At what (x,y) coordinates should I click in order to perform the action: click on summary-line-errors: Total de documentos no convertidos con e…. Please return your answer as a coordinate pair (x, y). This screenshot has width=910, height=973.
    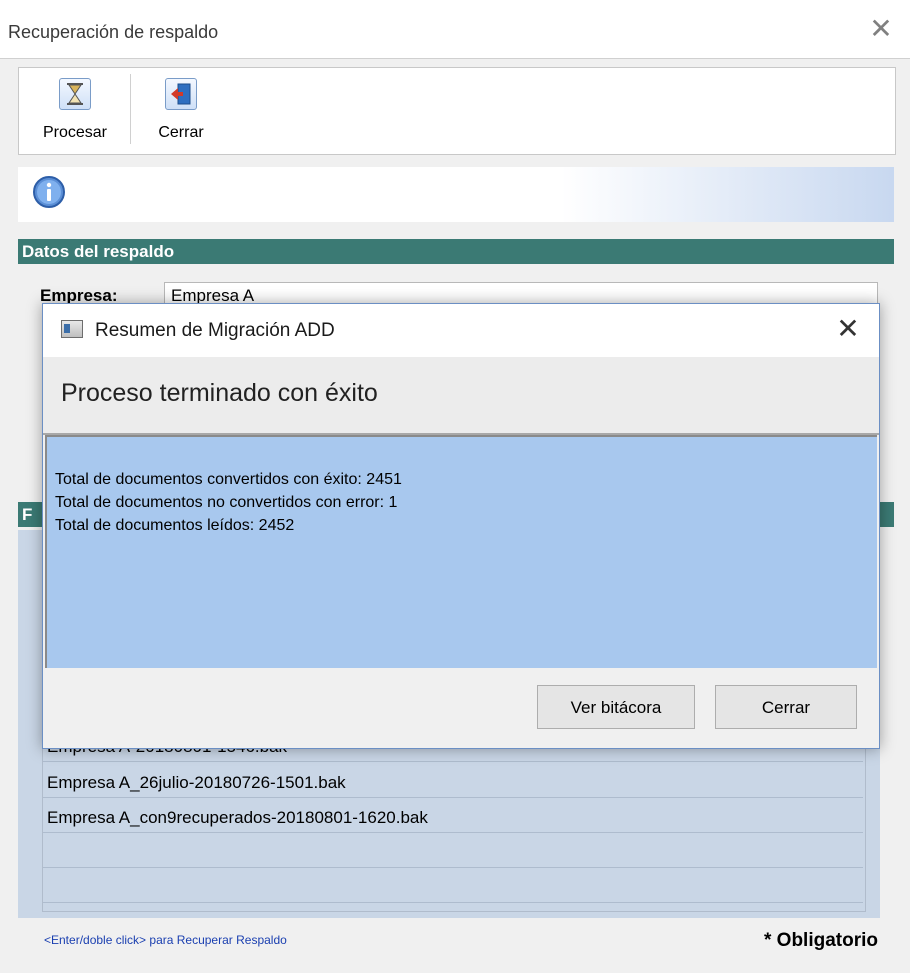
    Looking at the image, I should click on (226, 502).